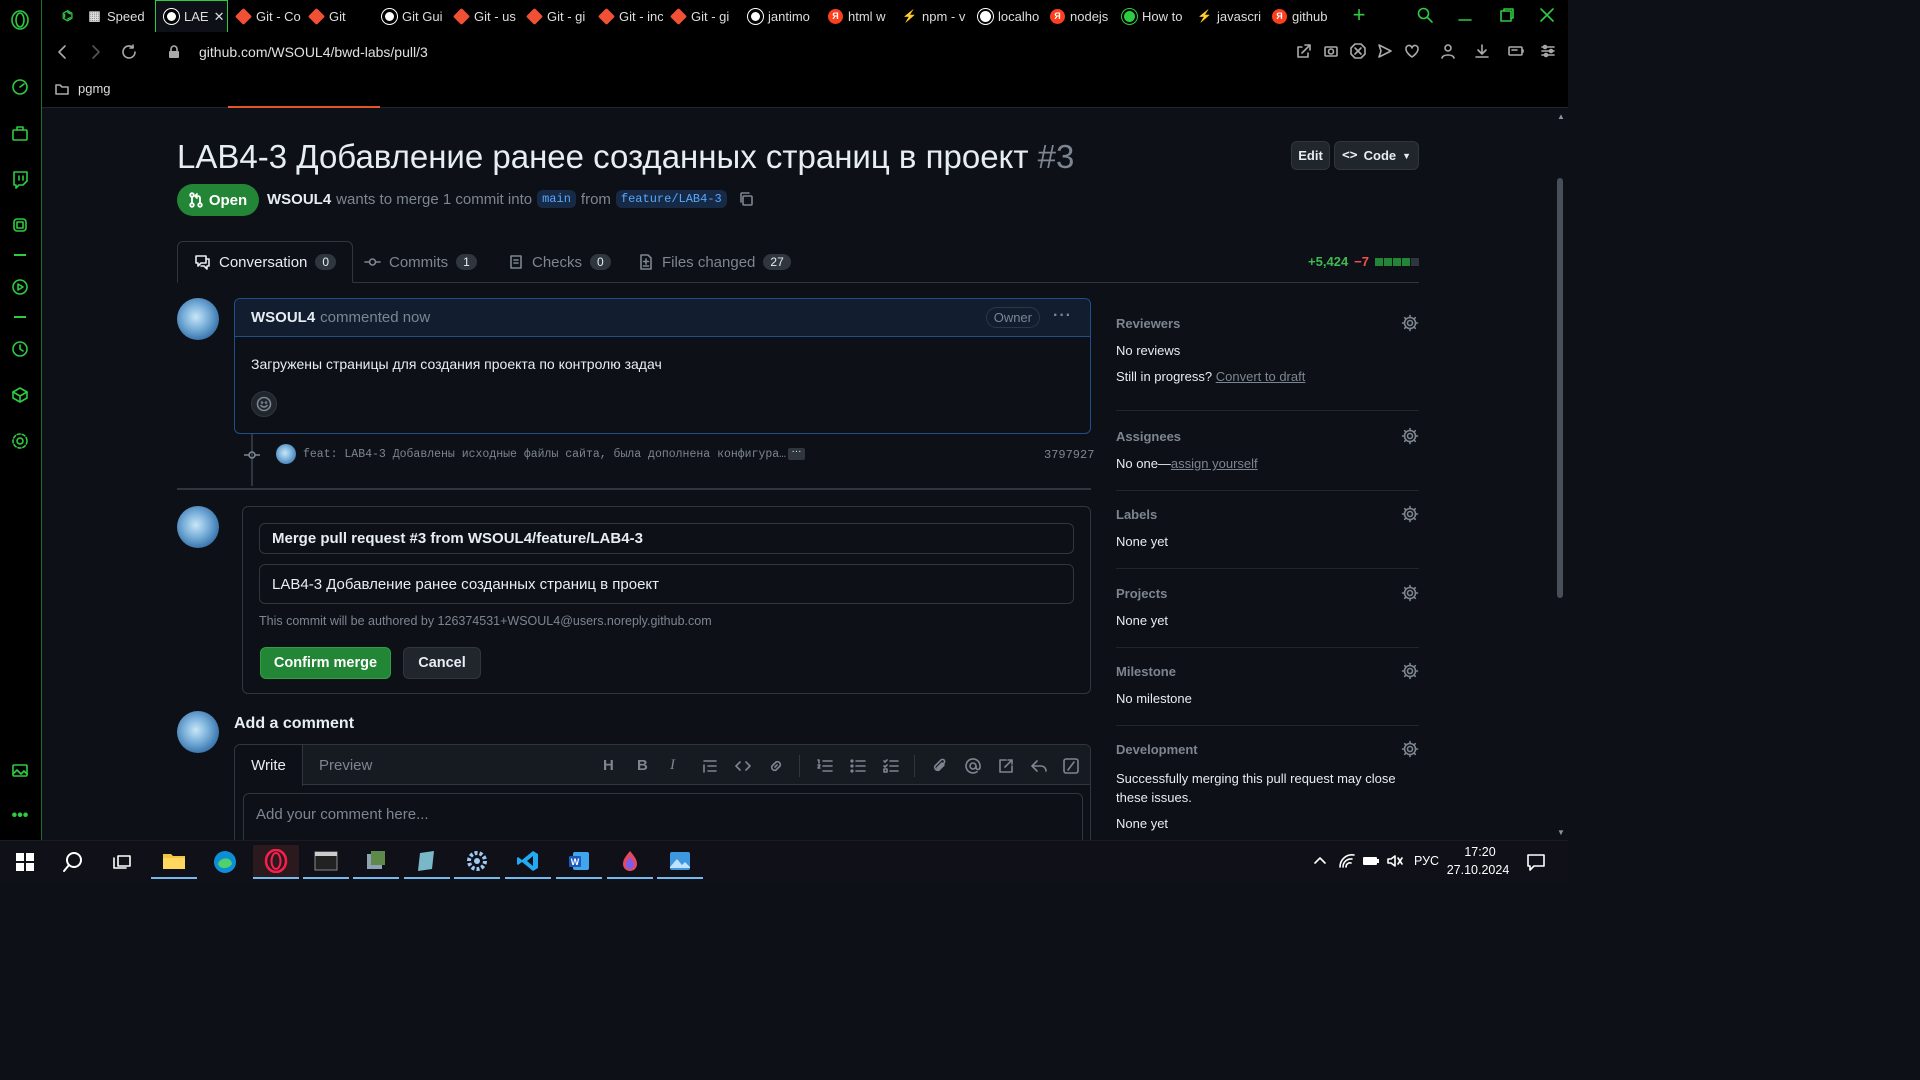 The image size is (1920, 1080). What do you see at coordinates (63, 52) in the screenshot?
I see `back-icon` at bounding box center [63, 52].